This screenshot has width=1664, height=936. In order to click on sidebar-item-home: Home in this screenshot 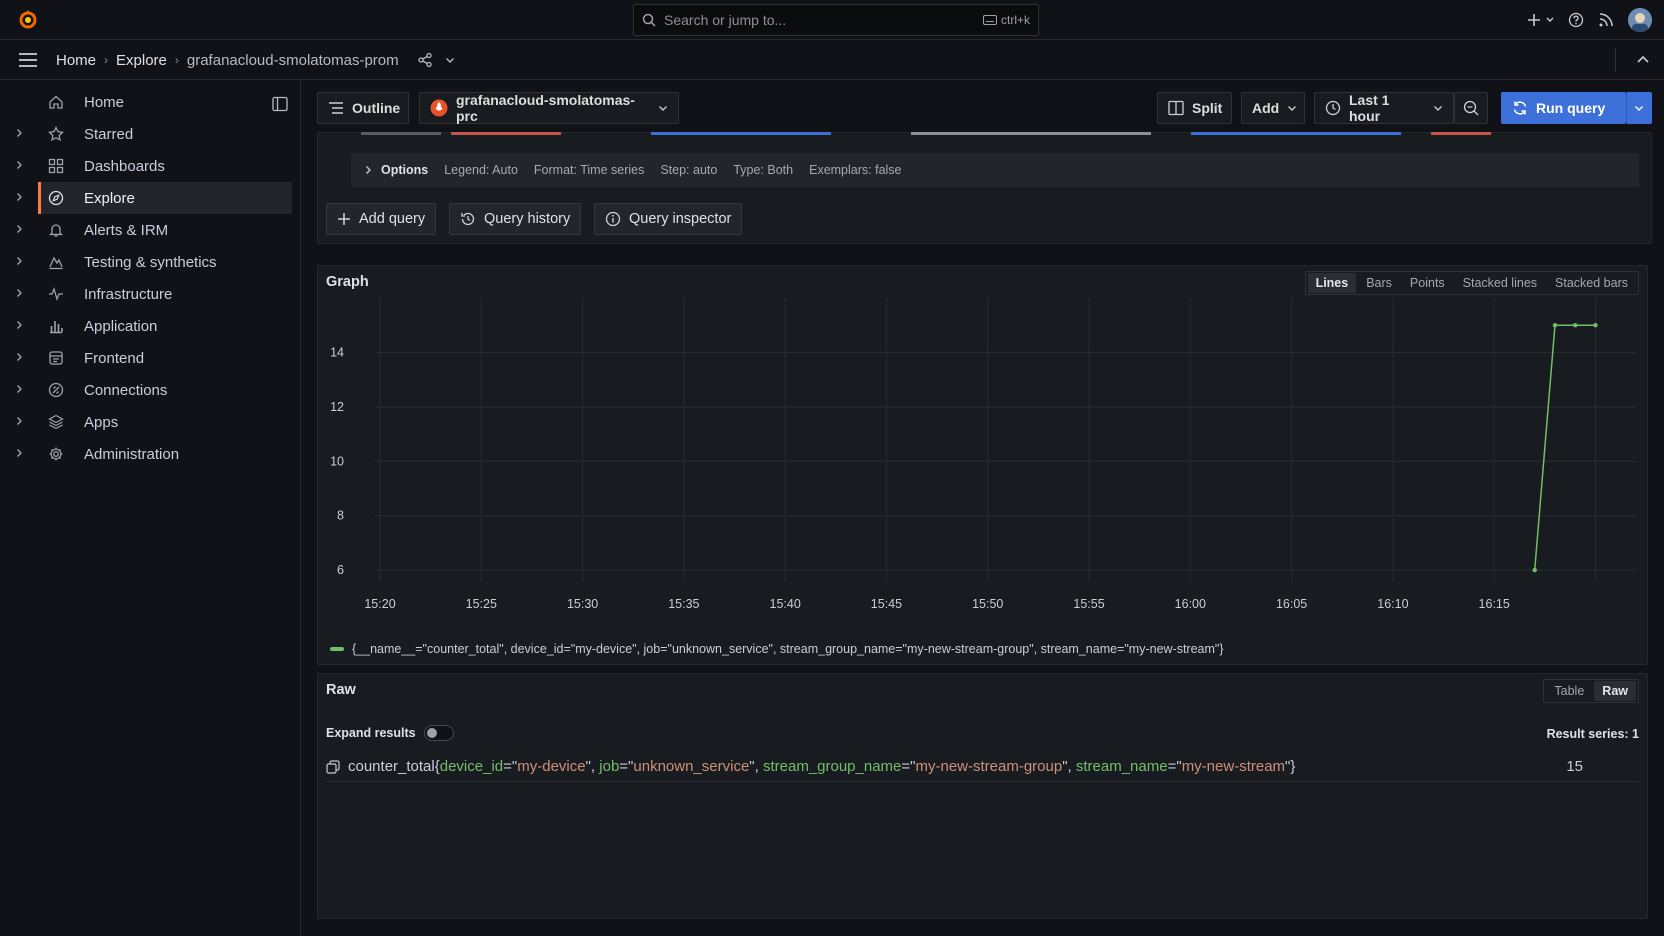, I will do `click(165, 102)`.